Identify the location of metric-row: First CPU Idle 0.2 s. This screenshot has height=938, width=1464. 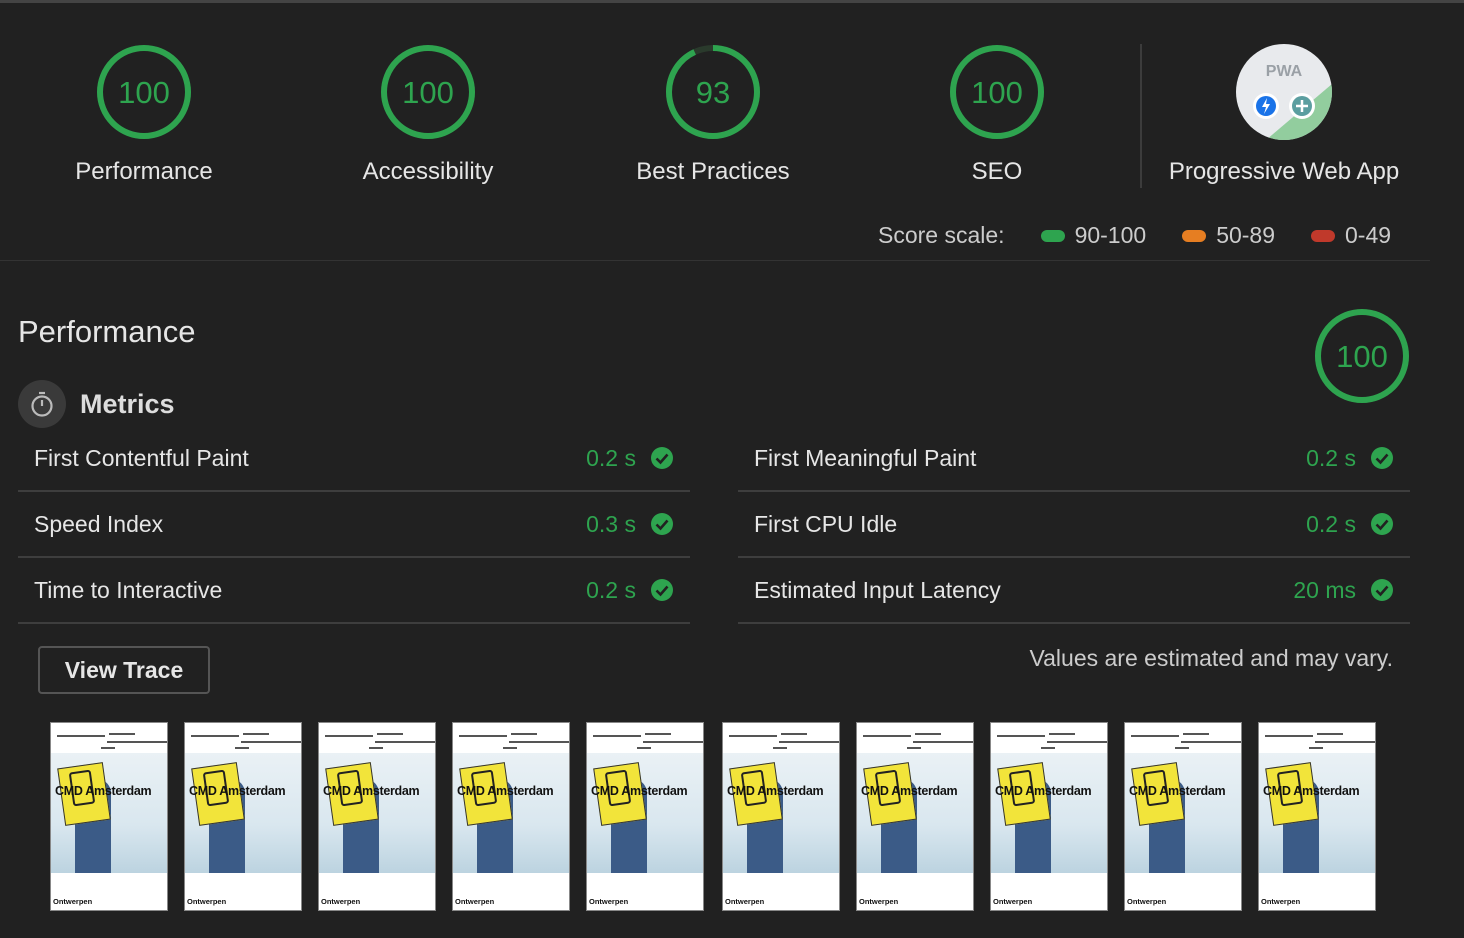
(1074, 525).